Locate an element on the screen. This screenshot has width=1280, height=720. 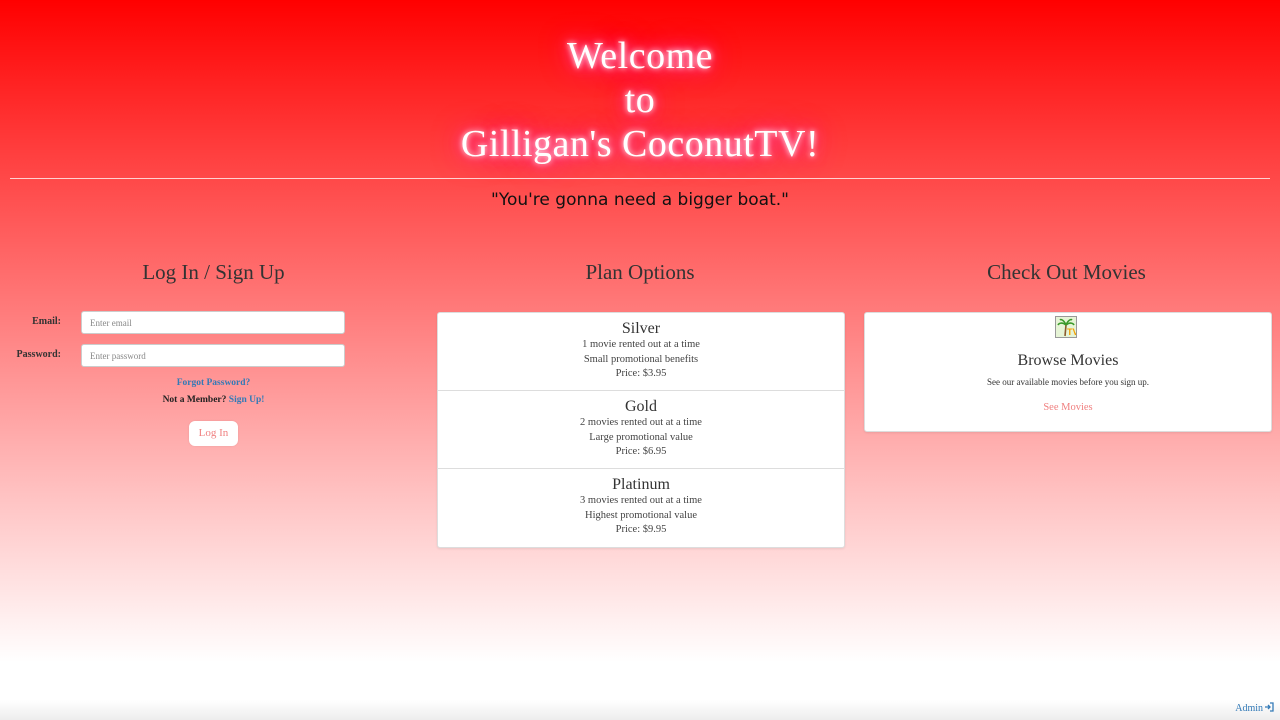
plan-name: Gold is located at coordinates (641, 406).